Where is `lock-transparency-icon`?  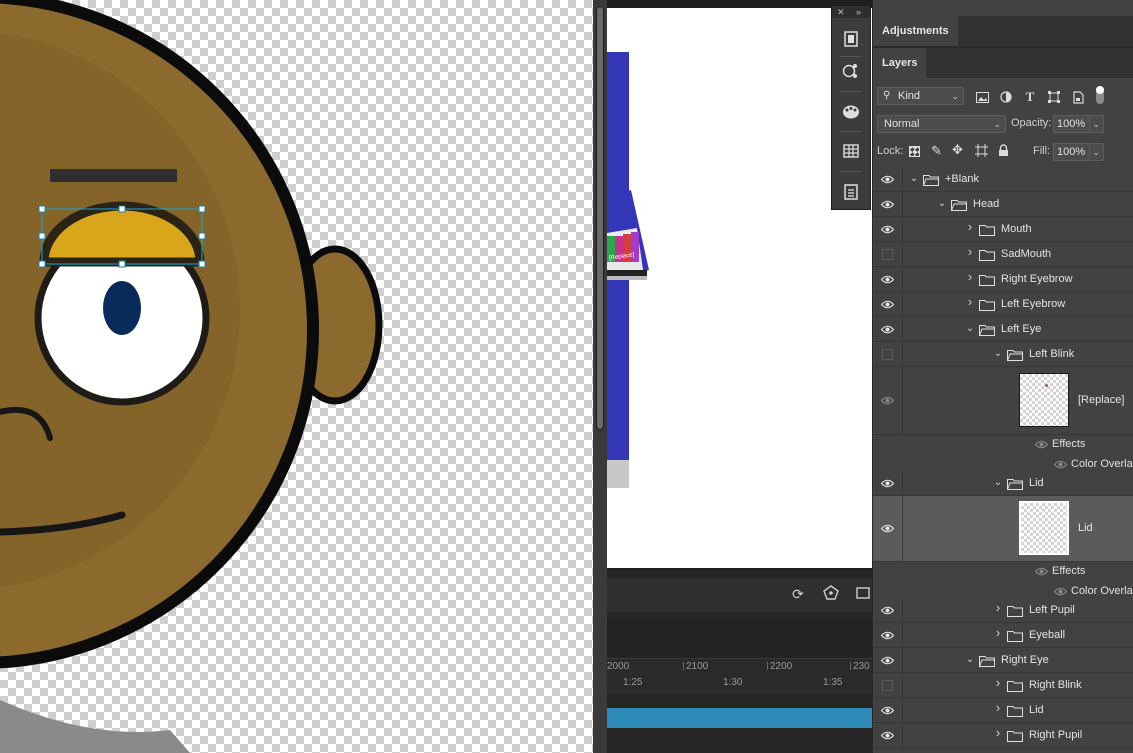 lock-transparency-icon is located at coordinates (914, 151).